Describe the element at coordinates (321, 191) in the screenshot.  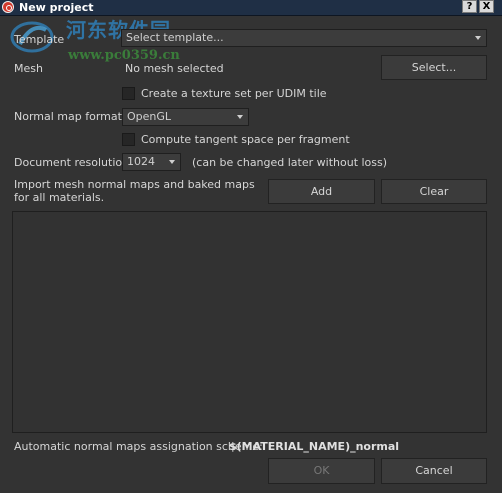
I see `add-button: Add` at that location.